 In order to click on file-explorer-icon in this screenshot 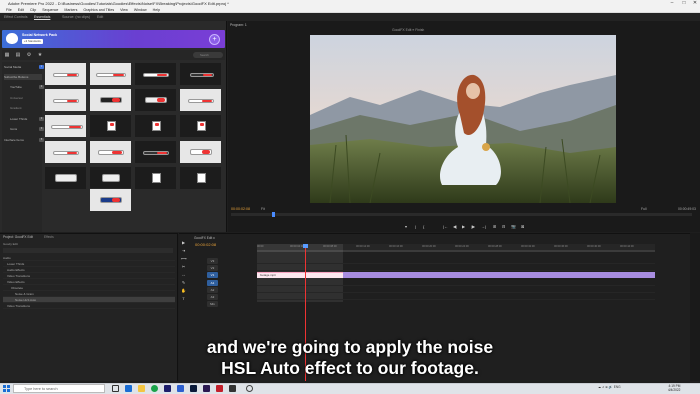, I will do `click(141, 388)`.